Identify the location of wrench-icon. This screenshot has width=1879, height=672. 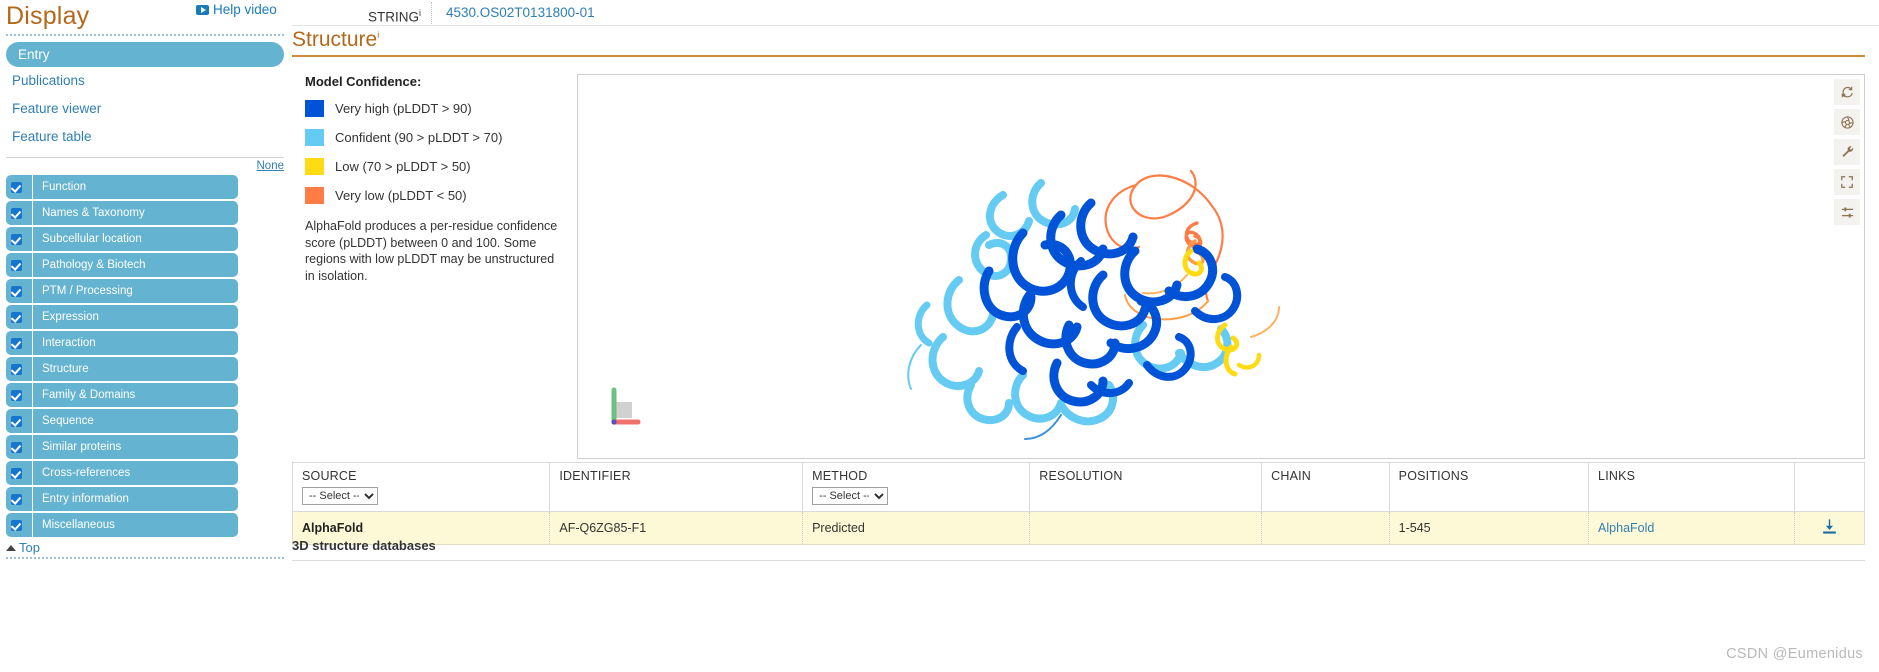
(1847, 152).